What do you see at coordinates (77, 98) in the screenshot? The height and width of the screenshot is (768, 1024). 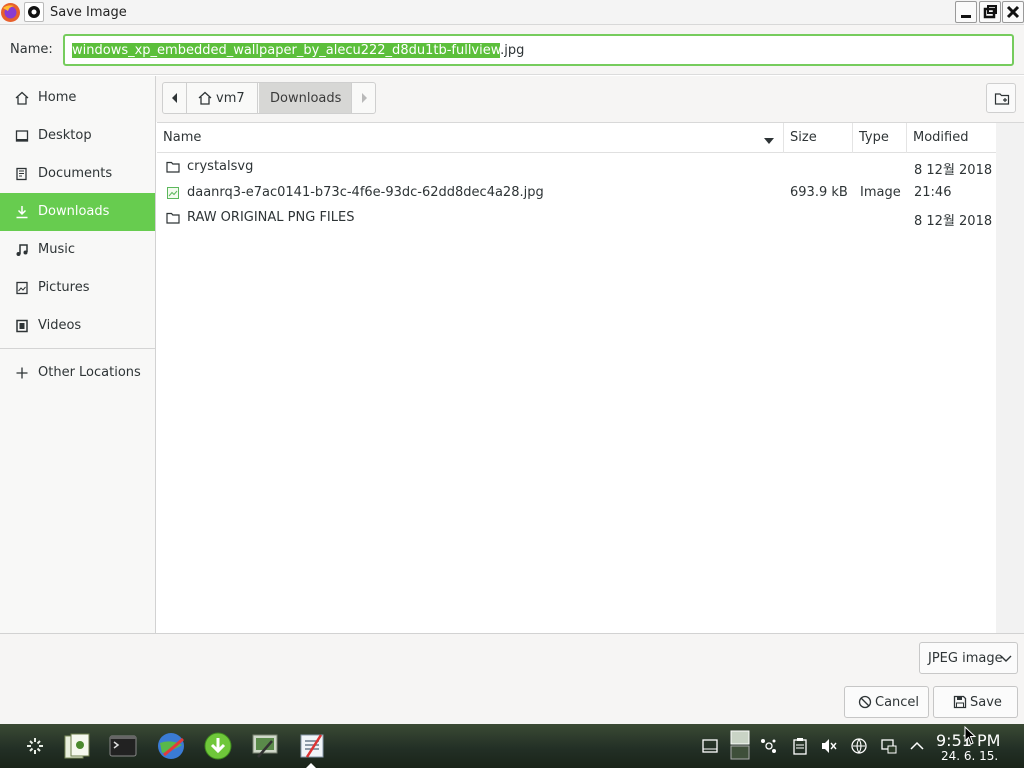 I see `sidebar-item-home: Home` at bounding box center [77, 98].